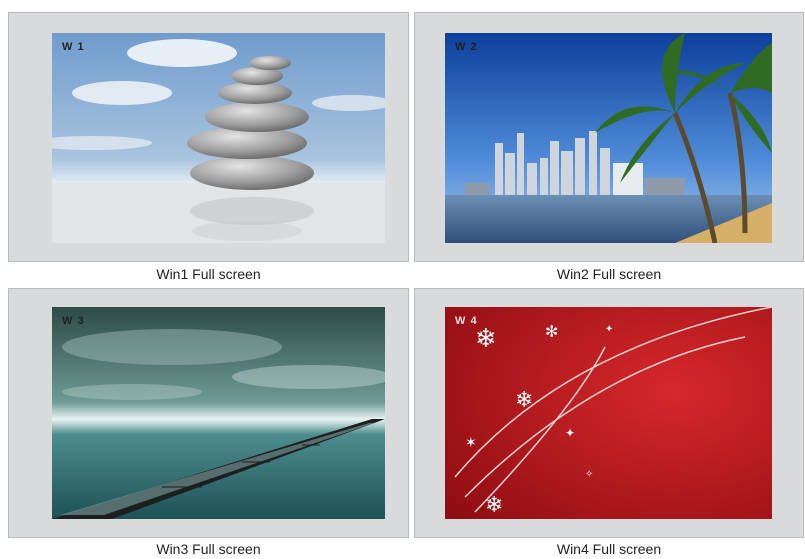 The height and width of the screenshot is (559, 805). Describe the element at coordinates (208, 549) in the screenshot. I see `window-caption-3: Win3 Full screen` at that location.